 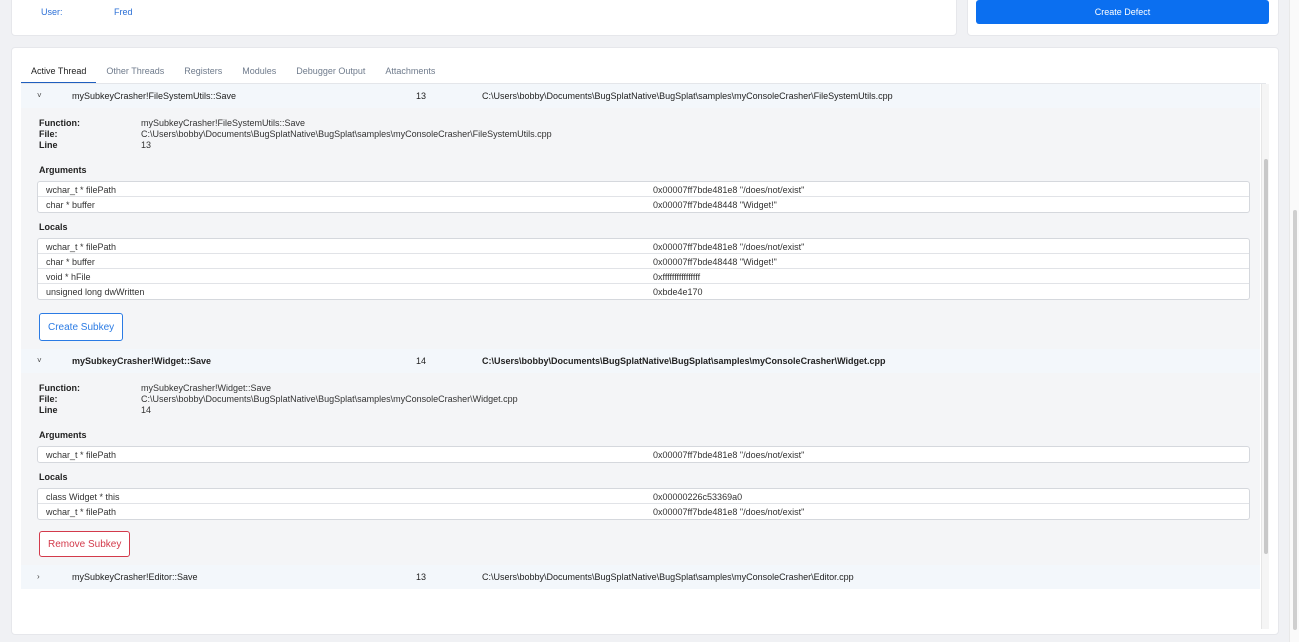 What do you see at coordinates (141, 361) in the screenshot?
I see `frame-function: mySubkeyCrasher!Widget::Save` at bounding box center [141, 361].